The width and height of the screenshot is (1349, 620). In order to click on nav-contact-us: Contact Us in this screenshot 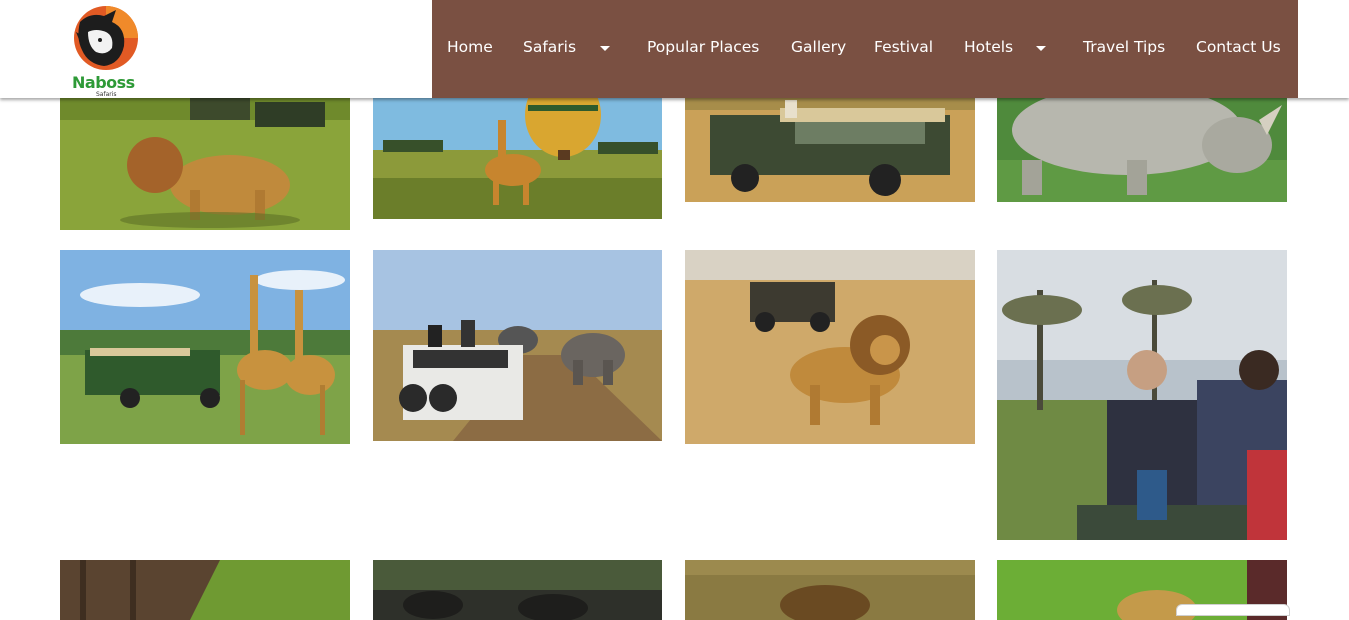, I will do `click(1238, 47)`.